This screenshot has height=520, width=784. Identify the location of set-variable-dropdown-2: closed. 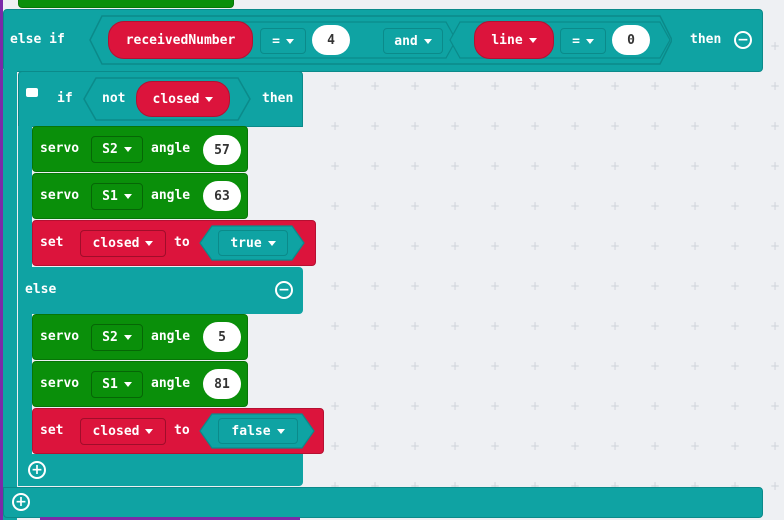
(123, 431).